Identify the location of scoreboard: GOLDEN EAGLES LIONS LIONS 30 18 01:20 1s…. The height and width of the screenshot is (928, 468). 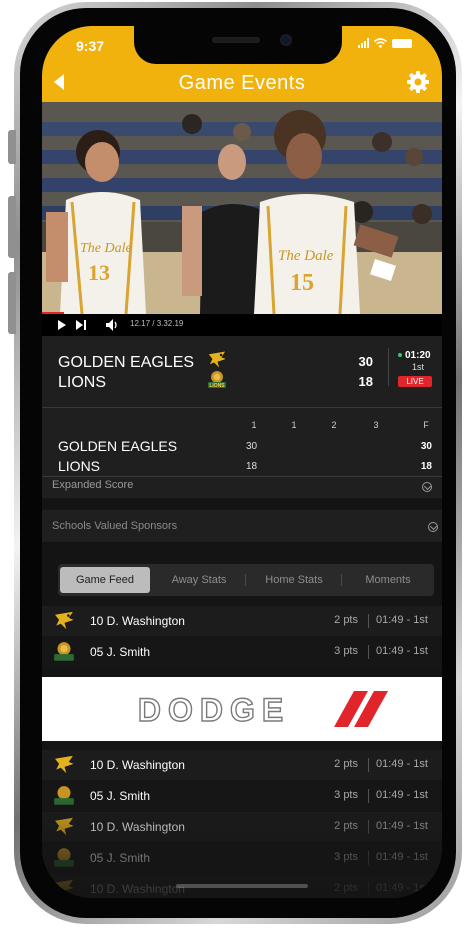
(242, 417).